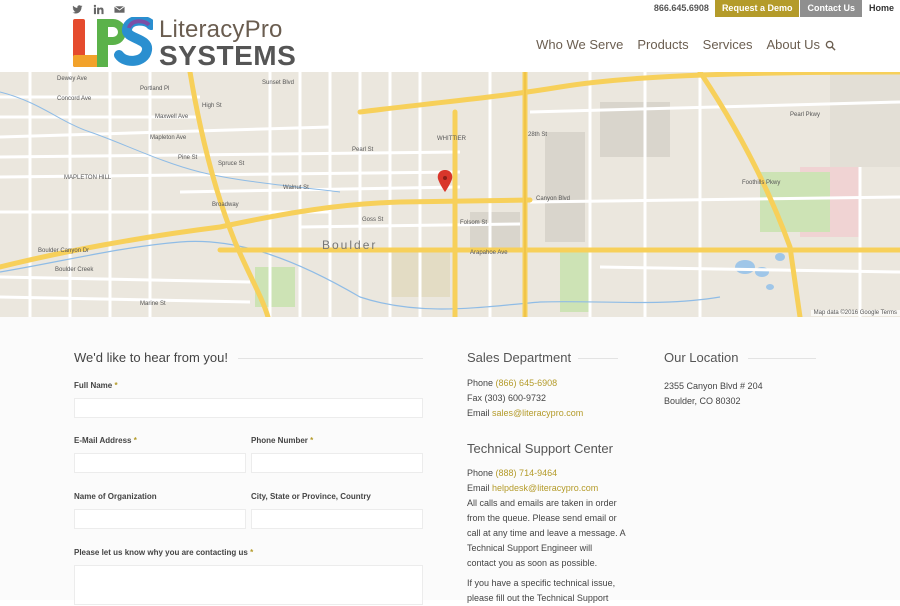 The height and width of the screenshot is (606, 900). What do you see at coordinates (120, 8) in the screenshot?
I see `mail-icon` at bounding box center [120, 8].